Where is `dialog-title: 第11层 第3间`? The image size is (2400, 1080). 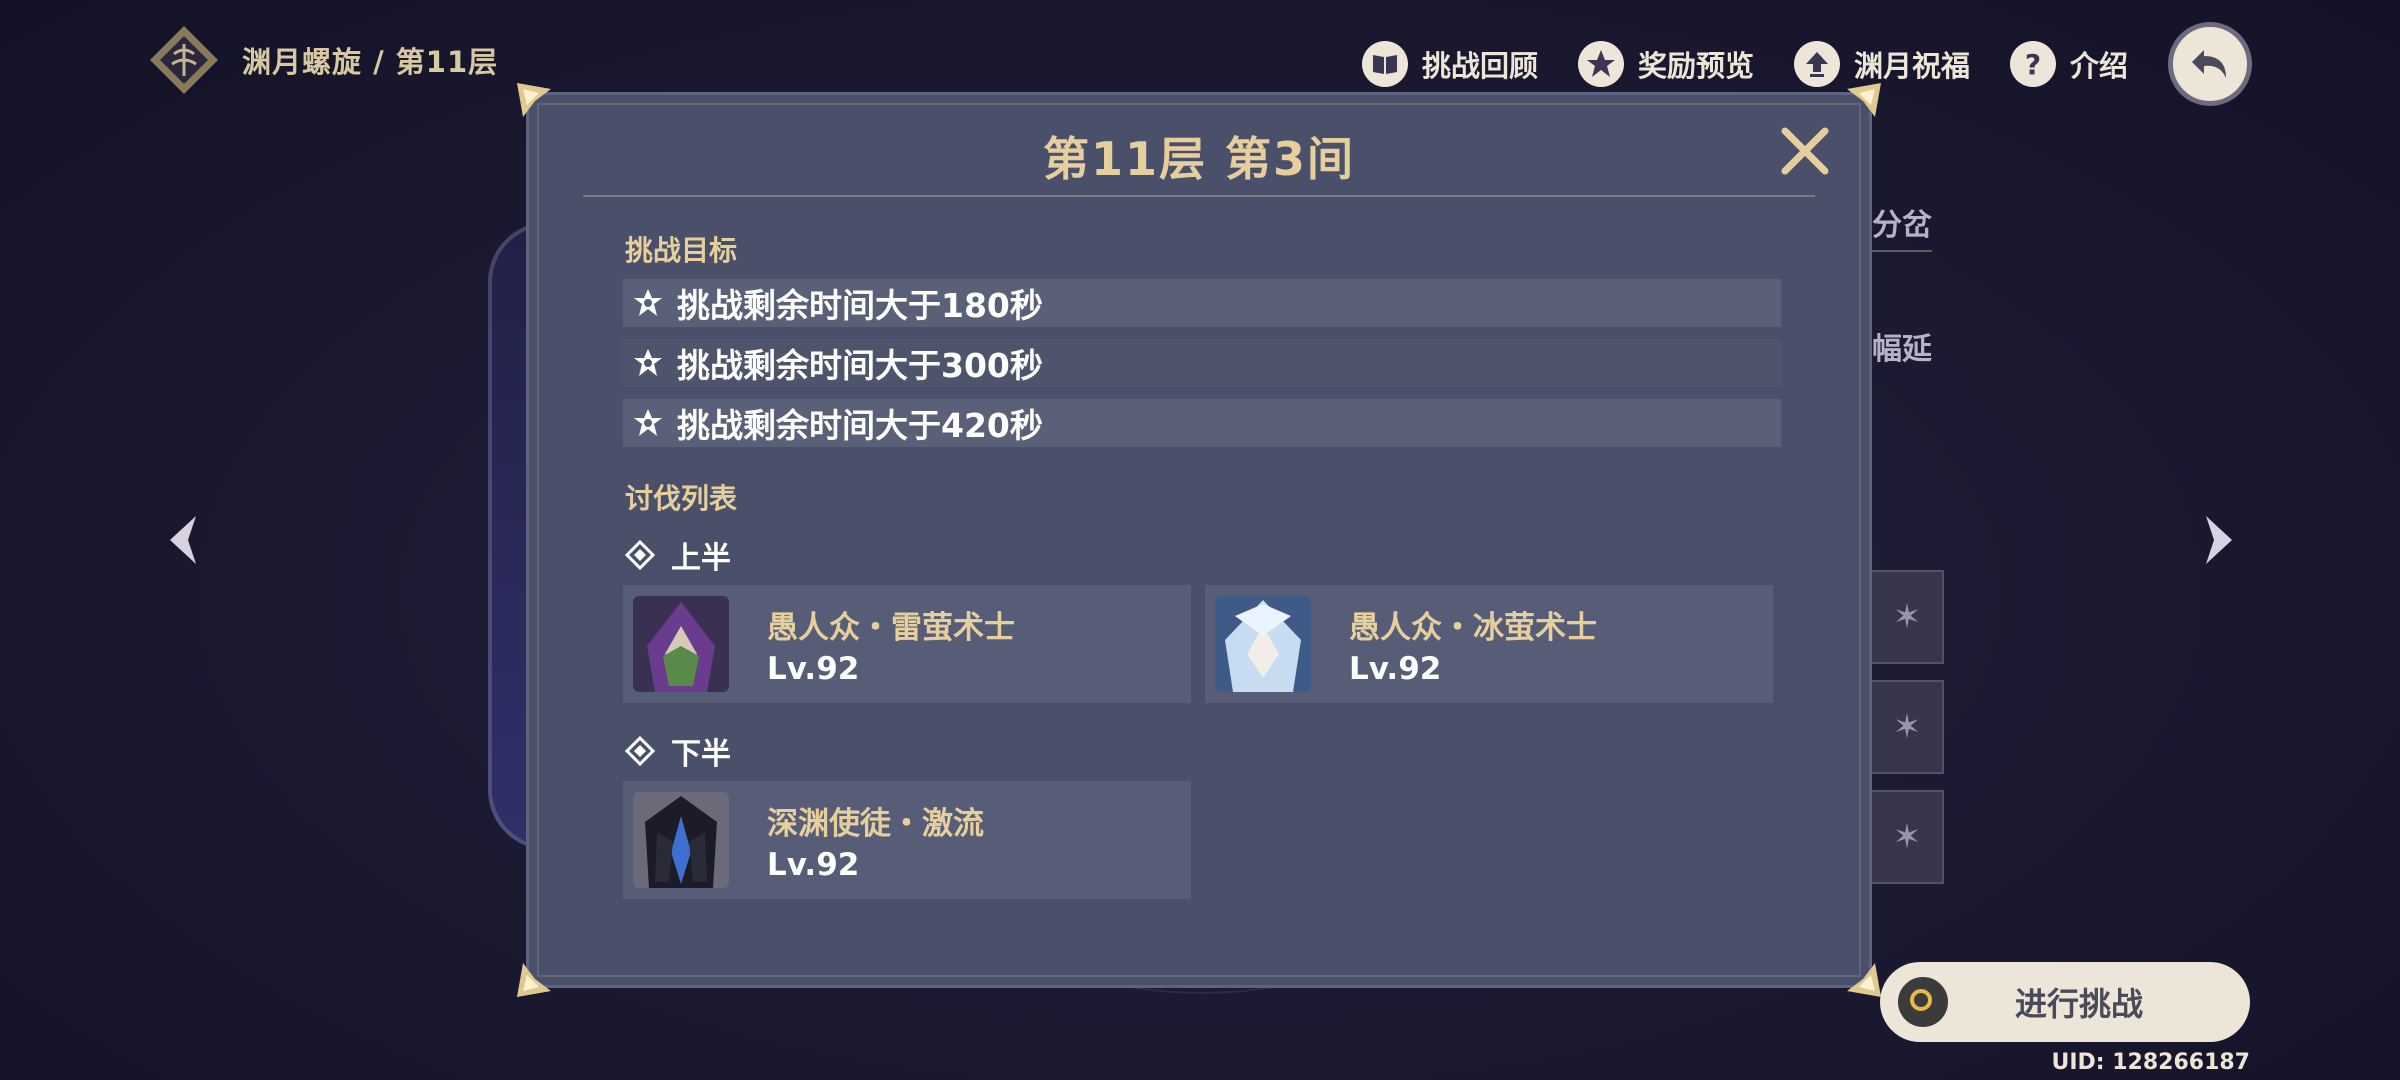
dialog-title: 第11层 第3间 is located at coordinates (1199, 159).